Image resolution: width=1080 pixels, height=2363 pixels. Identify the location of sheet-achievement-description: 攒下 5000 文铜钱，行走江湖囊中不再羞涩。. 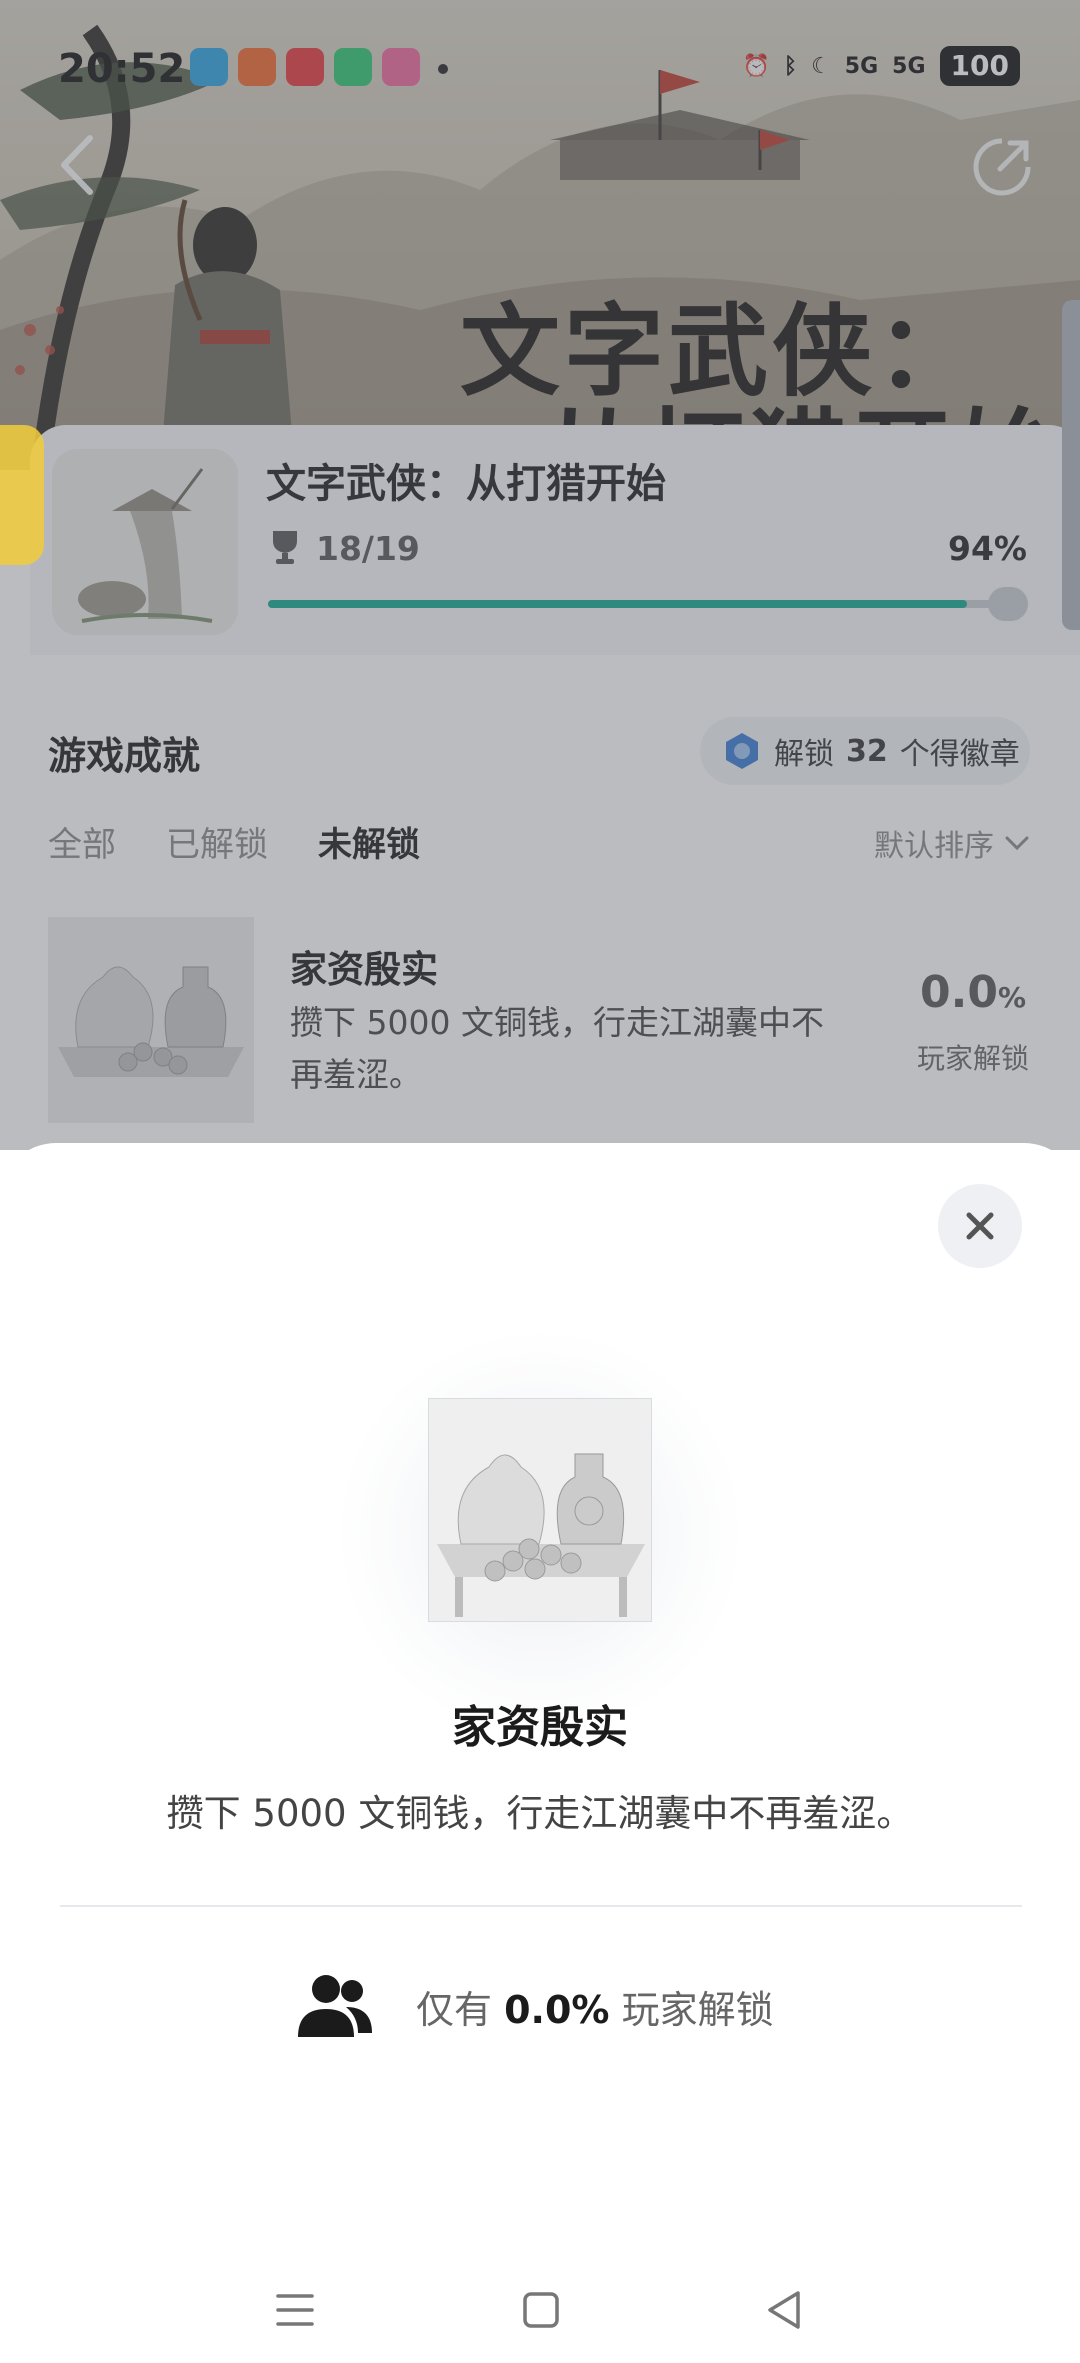
(540, 1813).